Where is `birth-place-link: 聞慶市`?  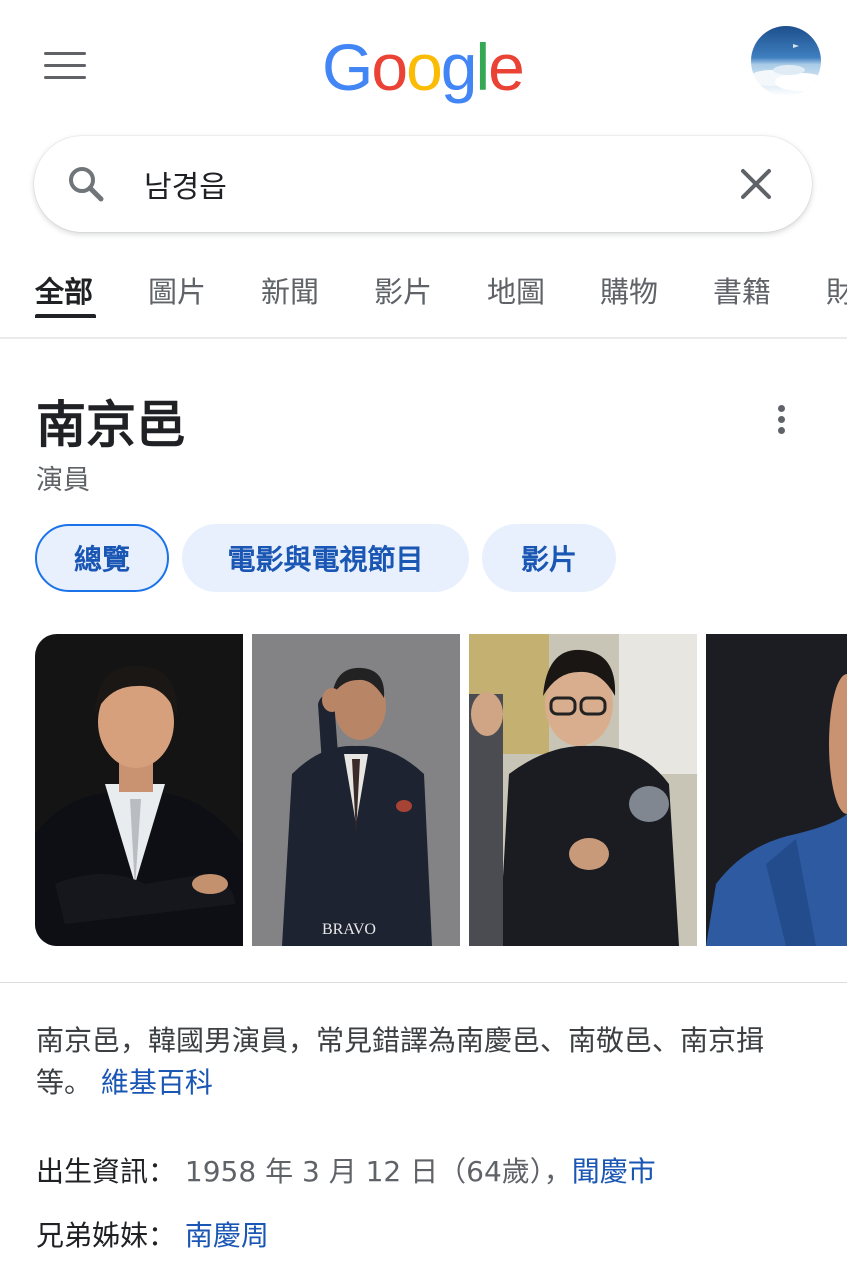 birth-place-link: 聞慶市 is located at coordinates (614, 1171).